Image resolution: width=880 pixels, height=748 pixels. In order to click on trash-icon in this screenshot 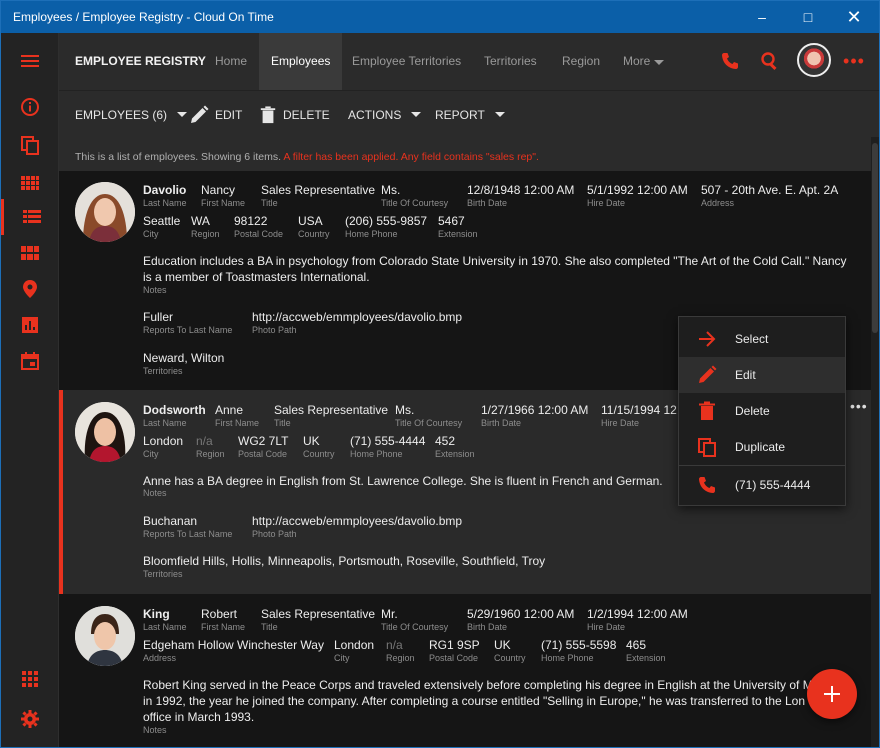, I will do `click(707, 410)`.